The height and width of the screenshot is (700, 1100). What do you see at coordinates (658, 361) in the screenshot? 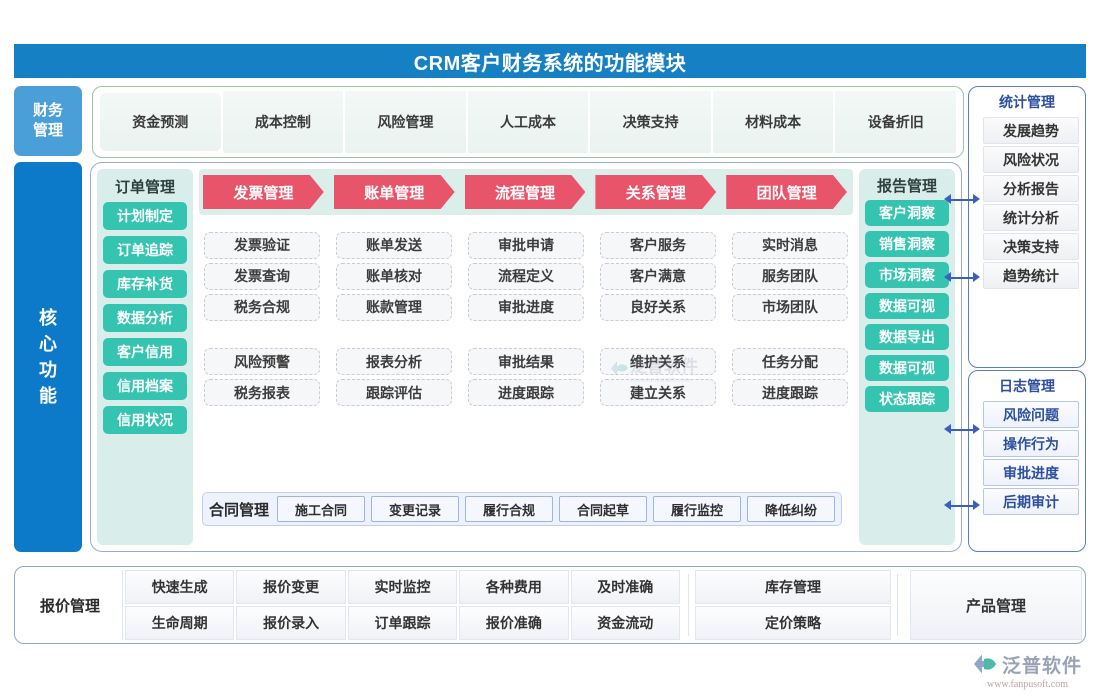
I see `module-item-b-3-0: 维护关系` at bounding box center [658, 361].